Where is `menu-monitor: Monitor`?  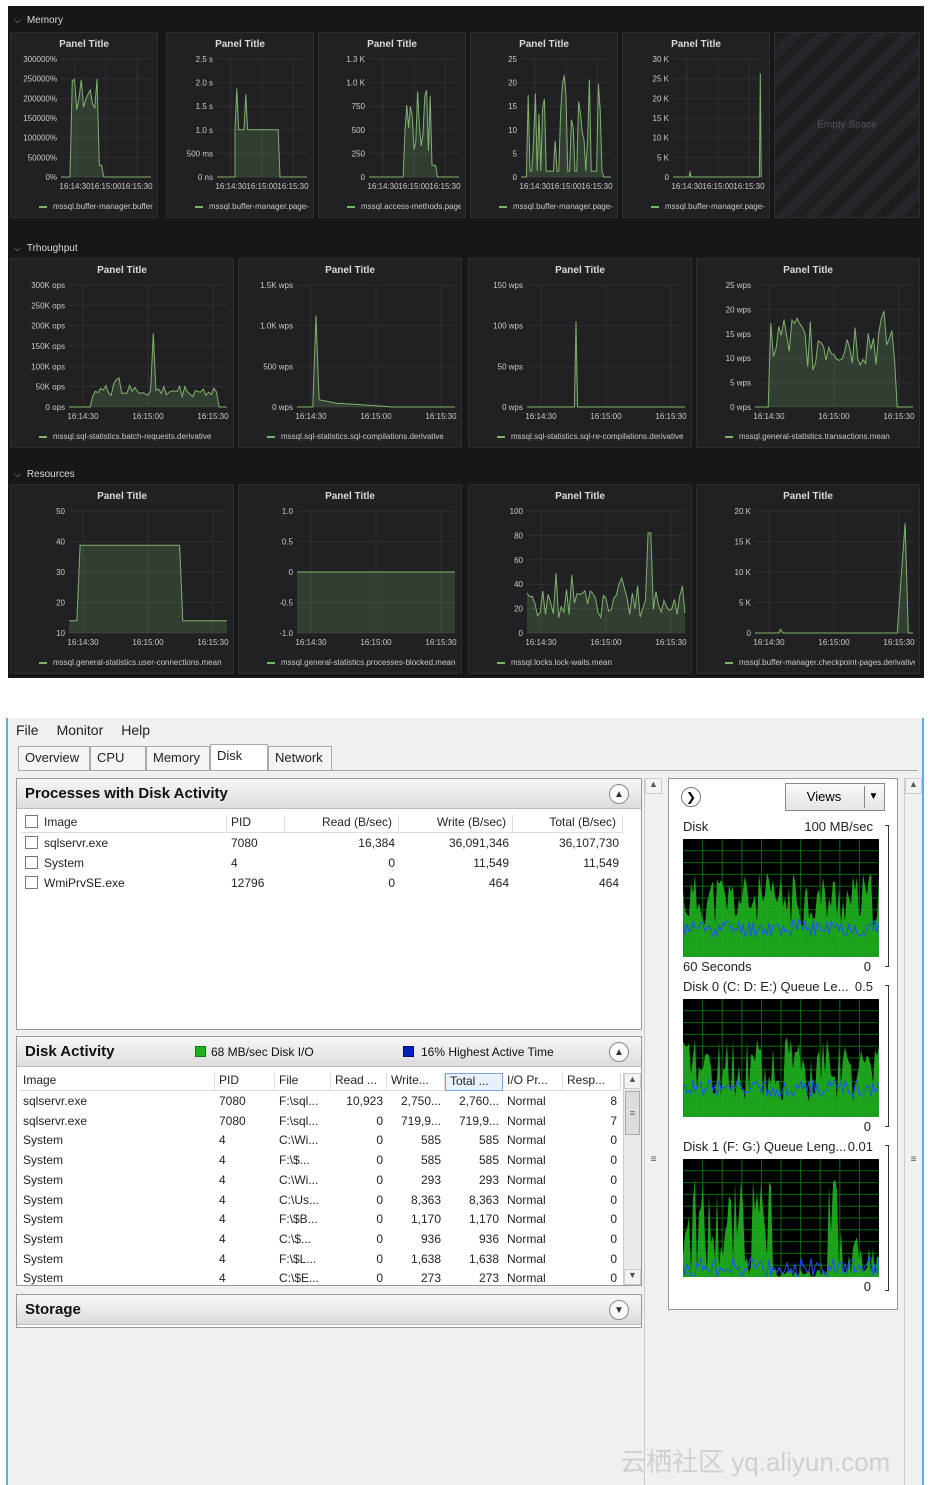
menu-monitor: Monitor is located at coordinates (80, 730).